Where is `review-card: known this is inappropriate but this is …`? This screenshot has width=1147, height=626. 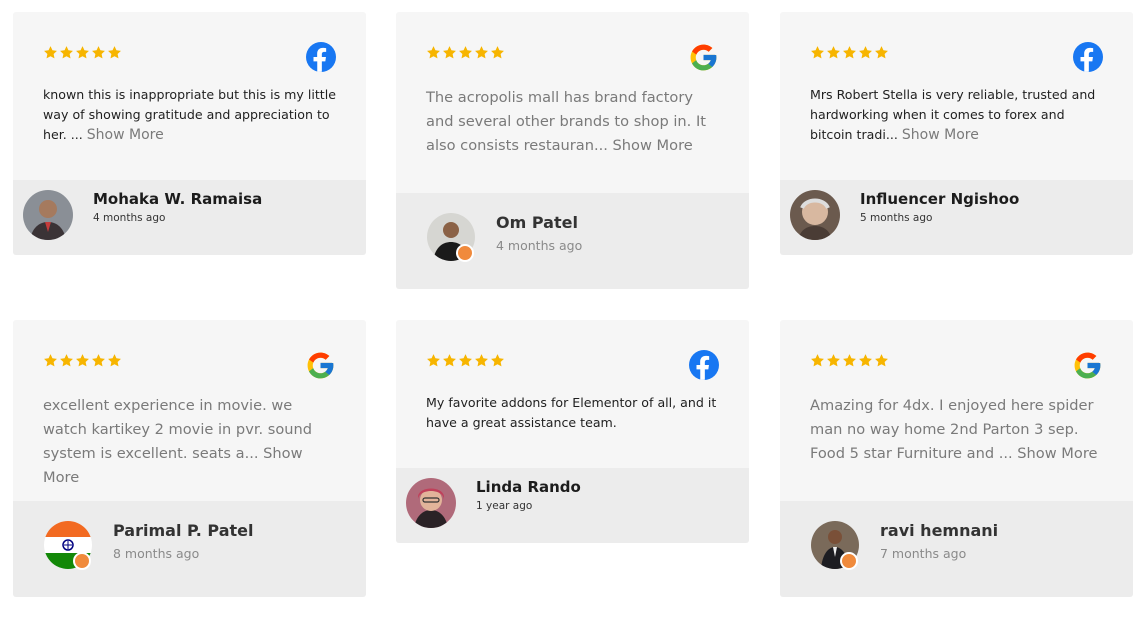
review-card: known this is inappropriate but this is … is located at coordinates (189, 133).